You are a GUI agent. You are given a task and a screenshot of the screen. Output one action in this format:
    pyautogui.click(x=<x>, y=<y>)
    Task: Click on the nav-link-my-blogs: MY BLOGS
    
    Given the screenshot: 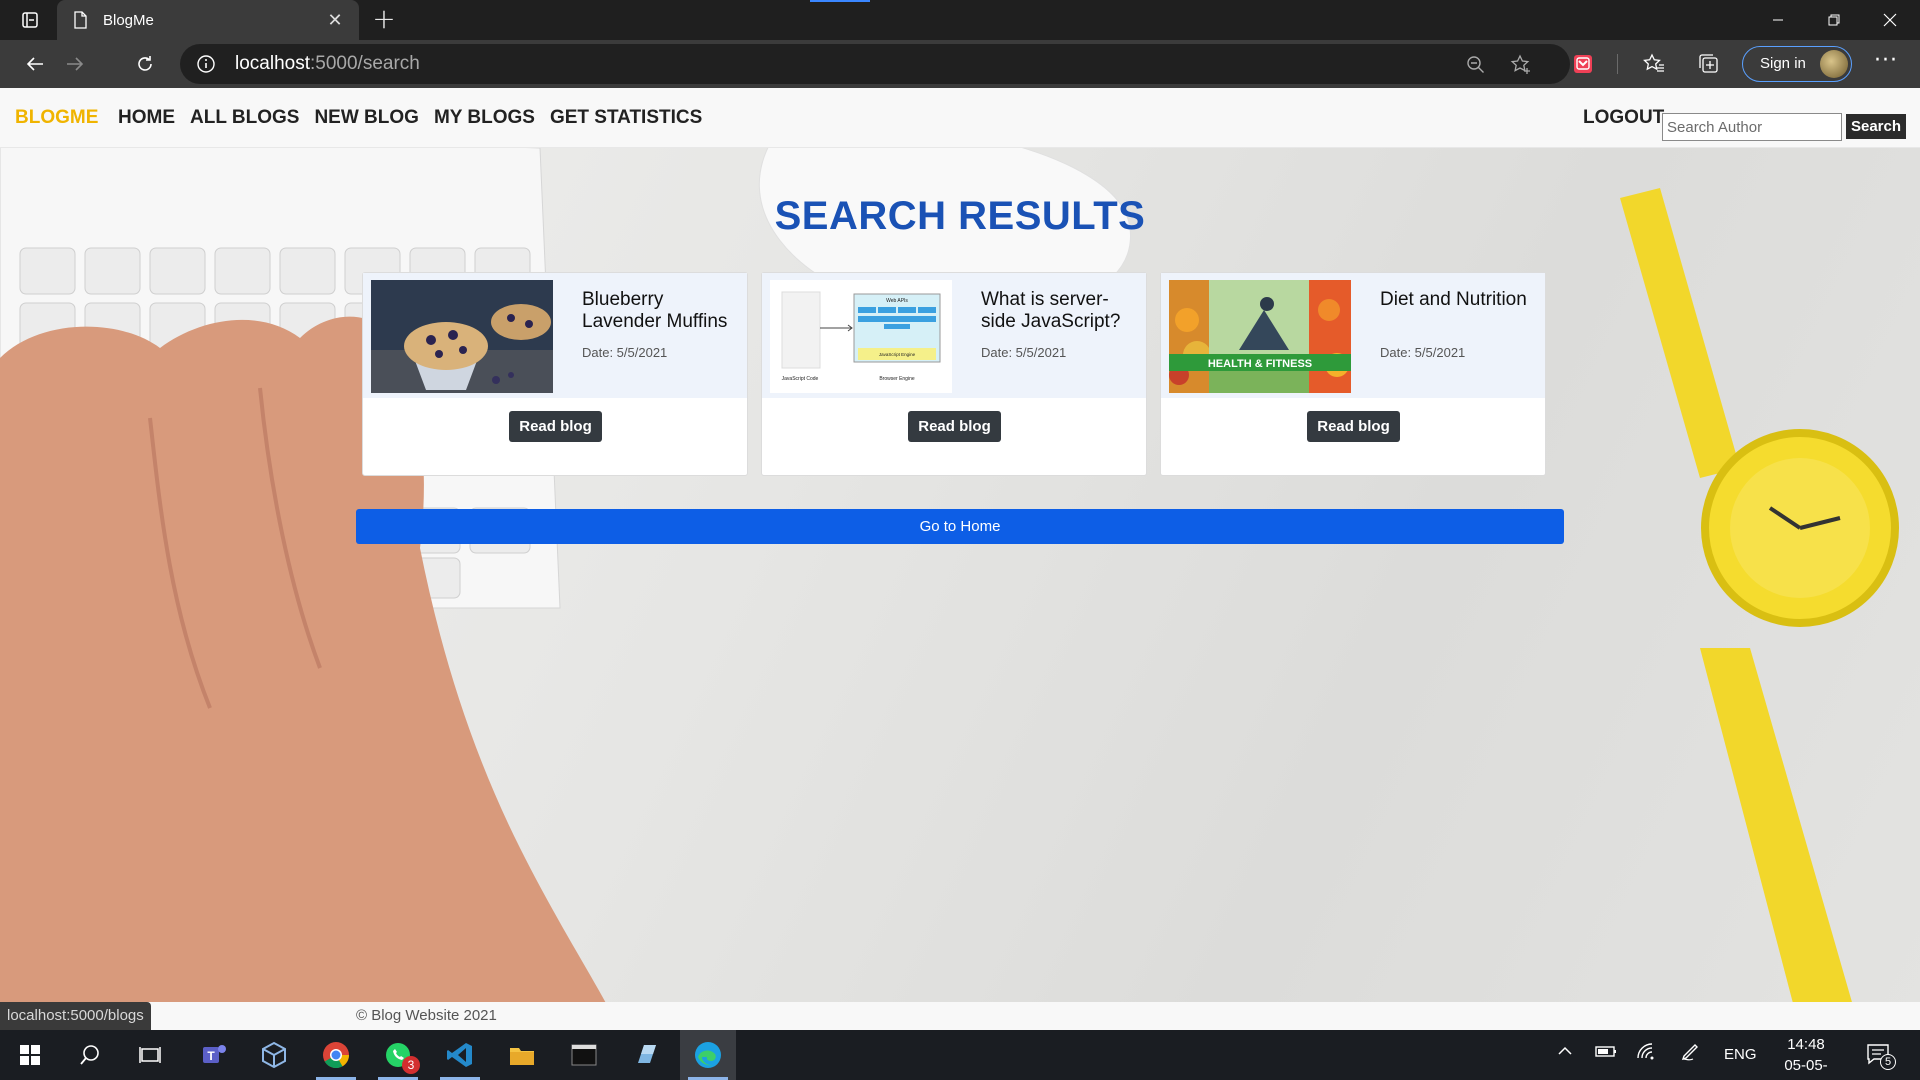 What is the action you would take?
    pyautogui.click(x=484, y=118)
    